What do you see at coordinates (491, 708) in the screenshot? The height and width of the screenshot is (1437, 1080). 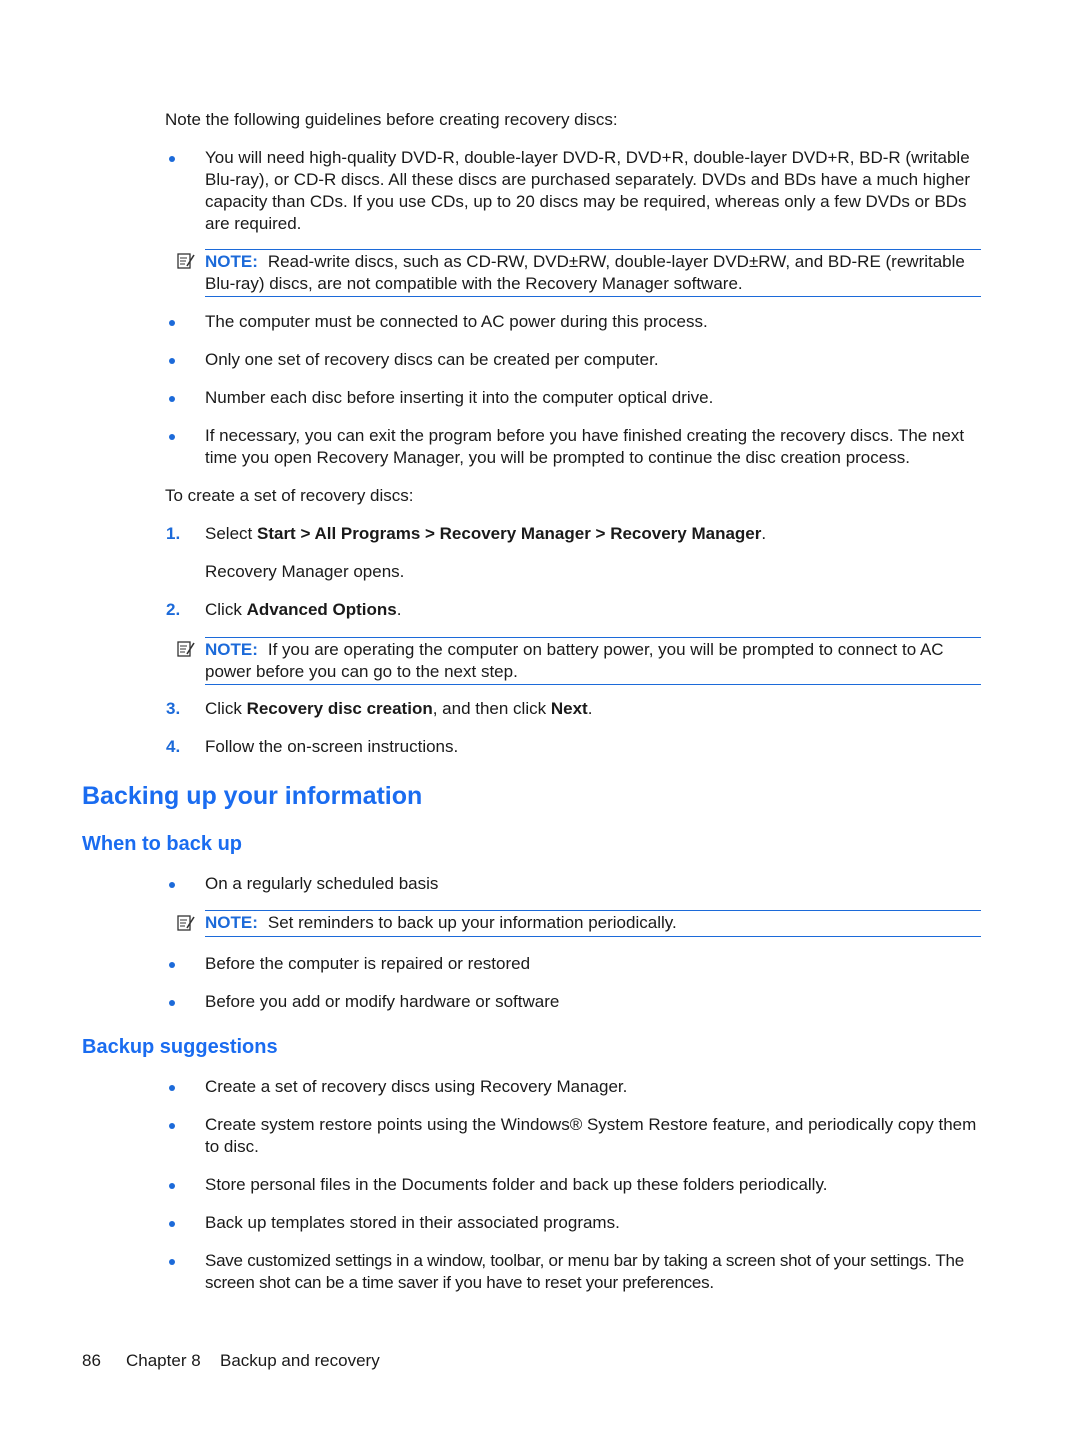 I see `step-text: , and then click` at bounding box center [491, 708].